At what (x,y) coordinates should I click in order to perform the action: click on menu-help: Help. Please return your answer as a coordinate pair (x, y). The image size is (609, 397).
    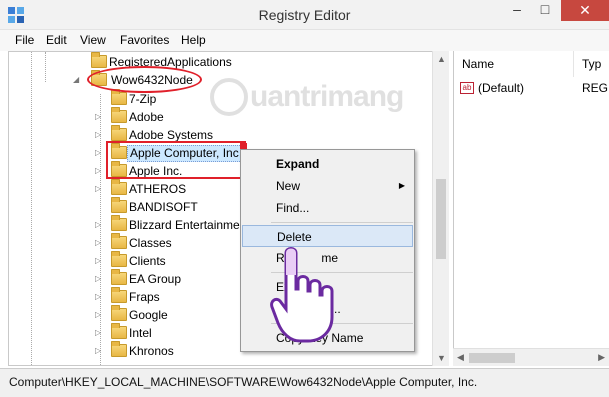
    Looking at the image, I should click on (193, 40).